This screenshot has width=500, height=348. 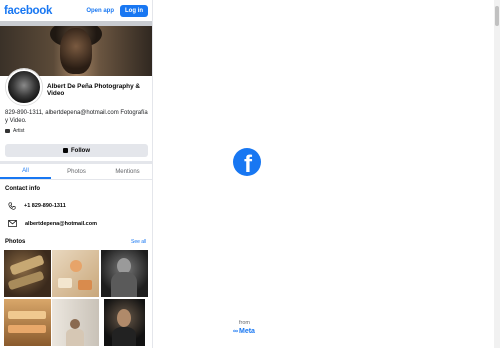 I want to click on scrollbar-thumb, so click(x=497, y=16).